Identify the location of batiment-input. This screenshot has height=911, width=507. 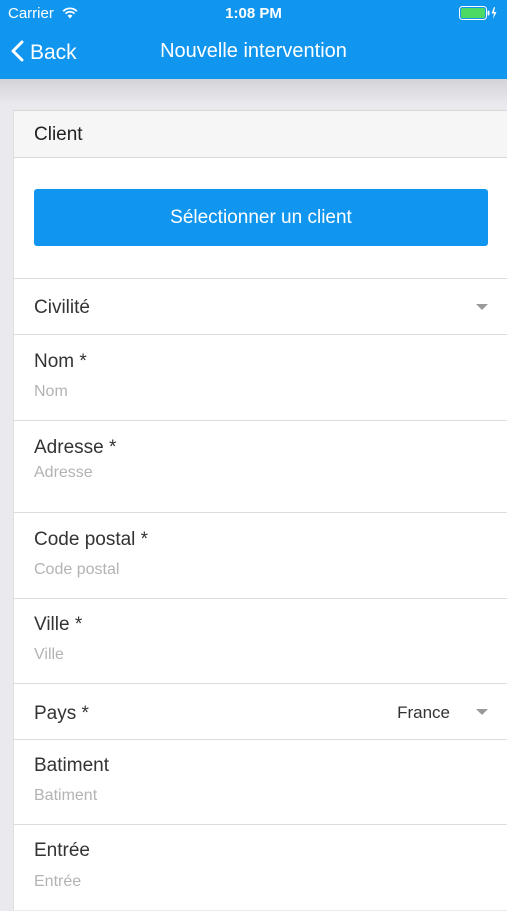
(254, 796).